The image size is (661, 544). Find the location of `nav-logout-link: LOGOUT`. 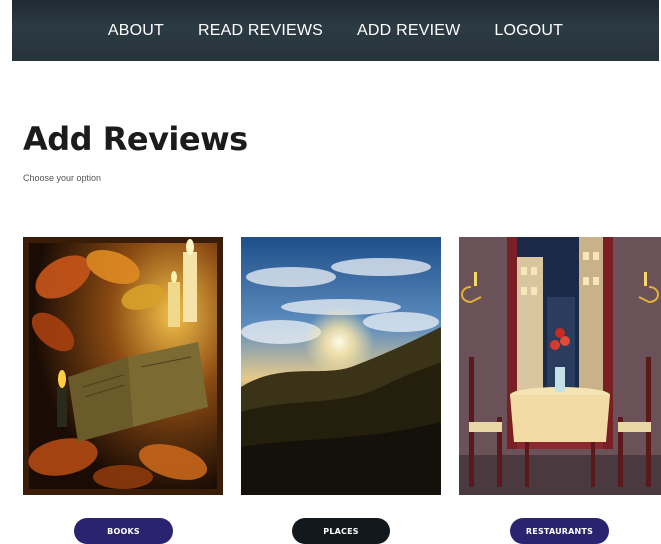

nav-logout-link: LOGOUT is located at coordinates (528, 31).